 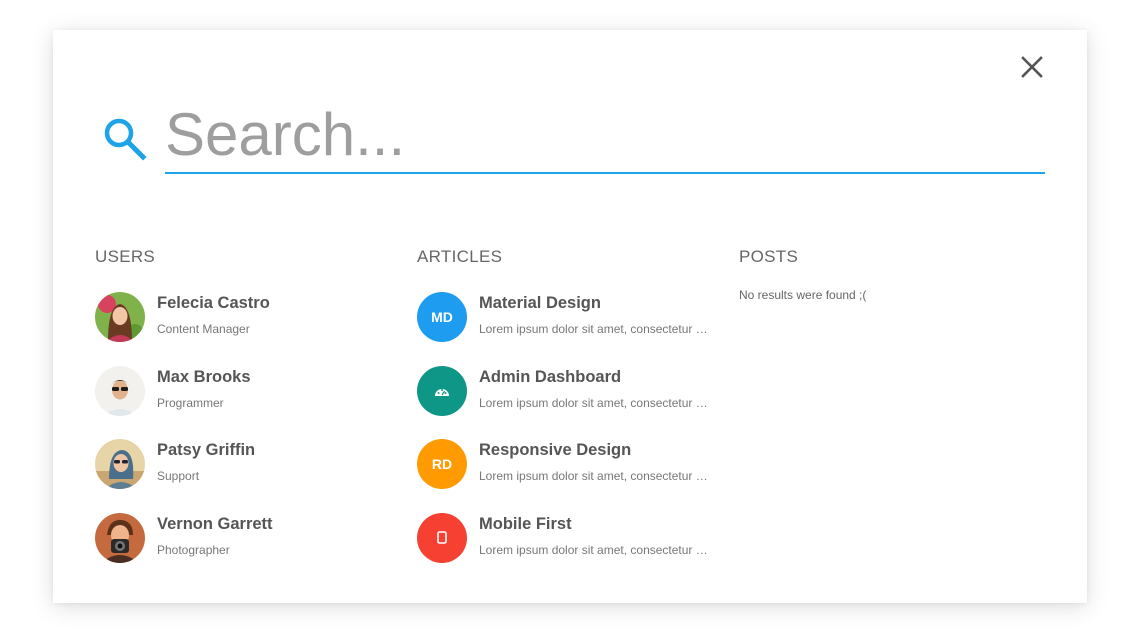 I want to click on close-button, so click(x=1032, y=67).